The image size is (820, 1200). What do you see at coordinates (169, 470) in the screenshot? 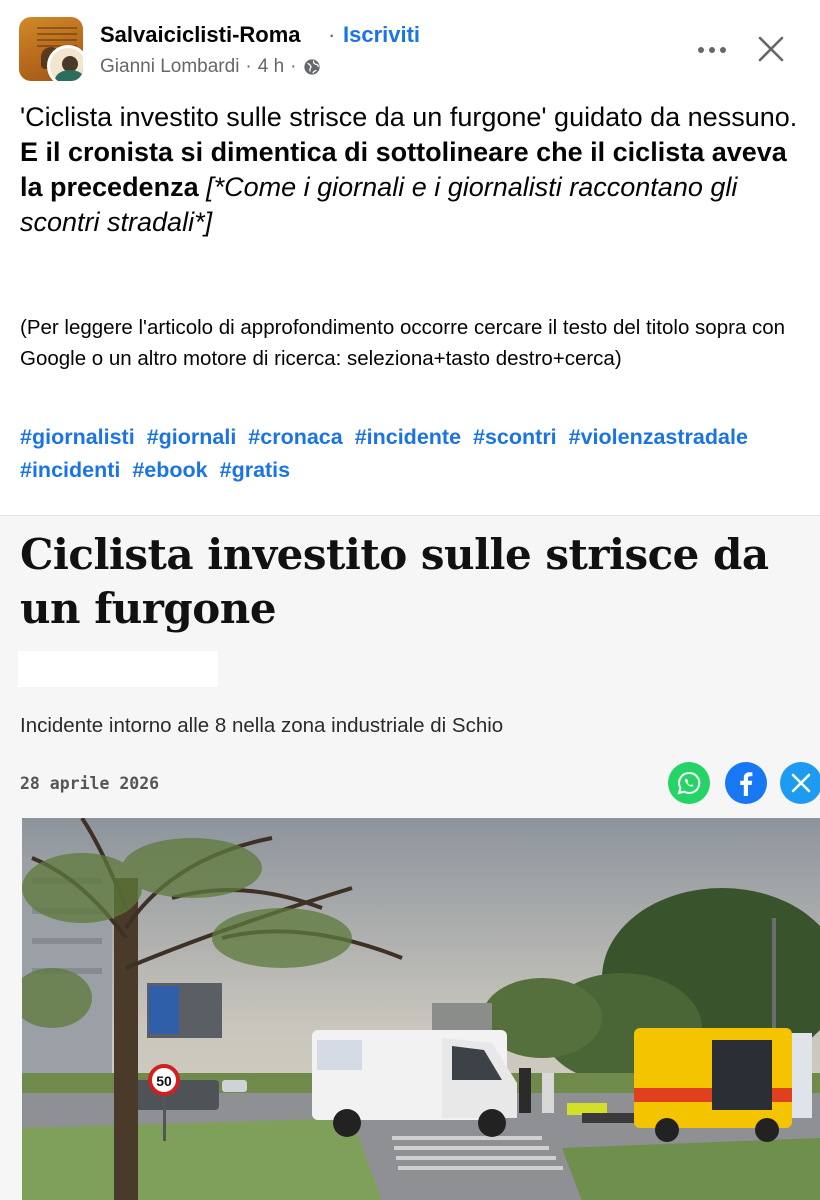
I see `hashtag-link: #ebook` at bounding box center [169, 470].